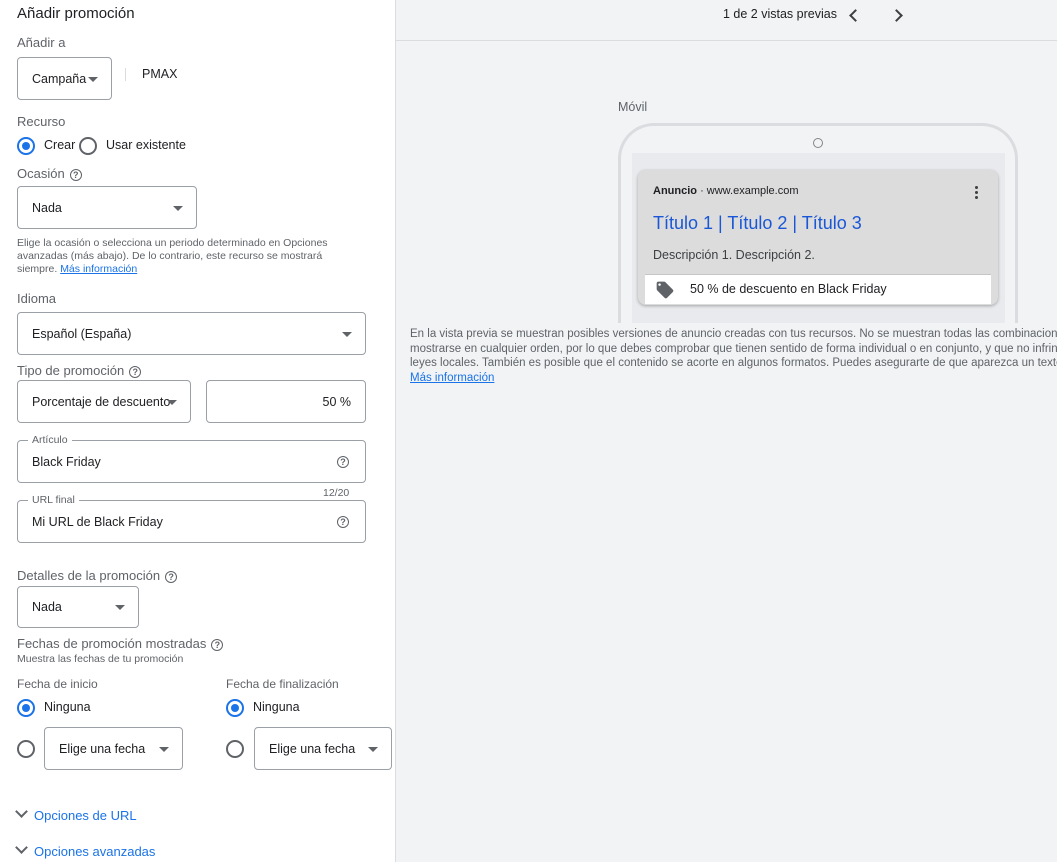 The height and width of the screenshot is (862, 1057). What do you see at coordinates (282, 684) in the screenshot?
I see `end-date-label: Fecha de finalización` at bounding box center [282, 684].